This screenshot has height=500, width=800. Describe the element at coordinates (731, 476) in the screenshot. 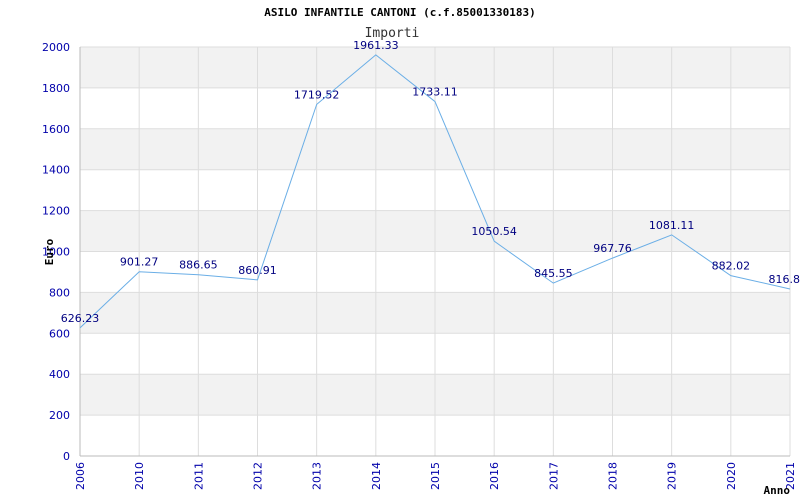

I see `x-tick-label: 2020` at that location.